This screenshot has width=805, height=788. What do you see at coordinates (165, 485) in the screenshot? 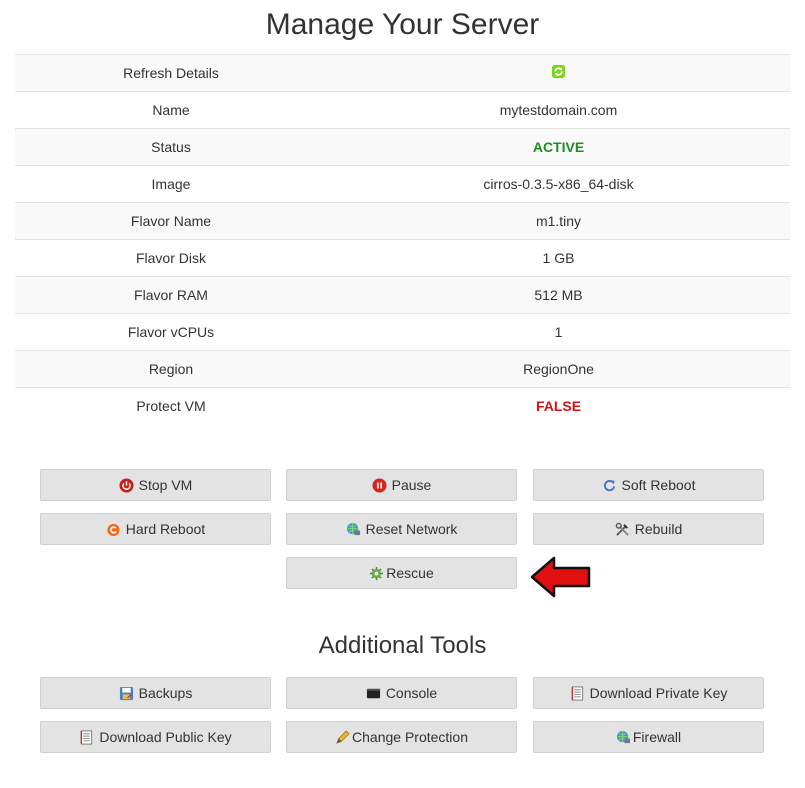
I see `stop-vm-label: Stop VM` at bounding box center [165, 485].